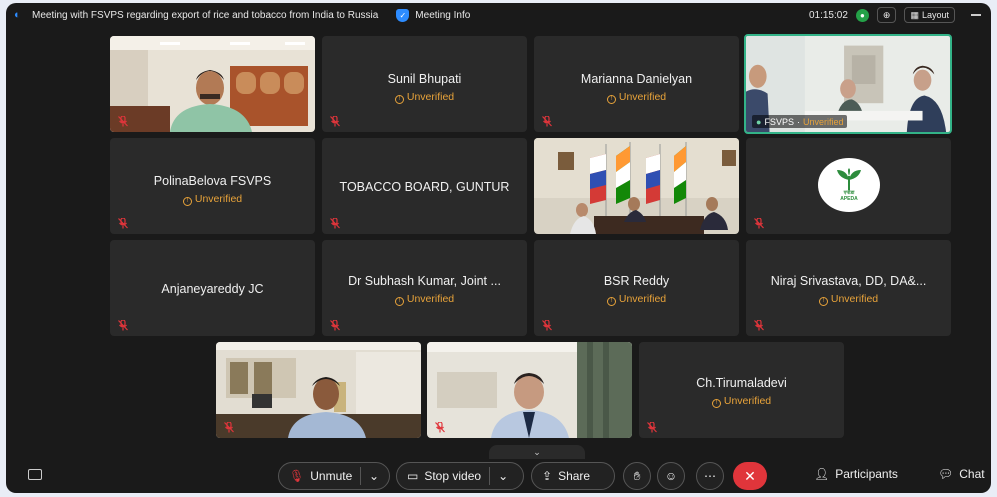 This screenshot has height=497, width=997. Describe the element at coordinates (403, 15) in the screenshot. I see `shield-icon: ✓` at that location.